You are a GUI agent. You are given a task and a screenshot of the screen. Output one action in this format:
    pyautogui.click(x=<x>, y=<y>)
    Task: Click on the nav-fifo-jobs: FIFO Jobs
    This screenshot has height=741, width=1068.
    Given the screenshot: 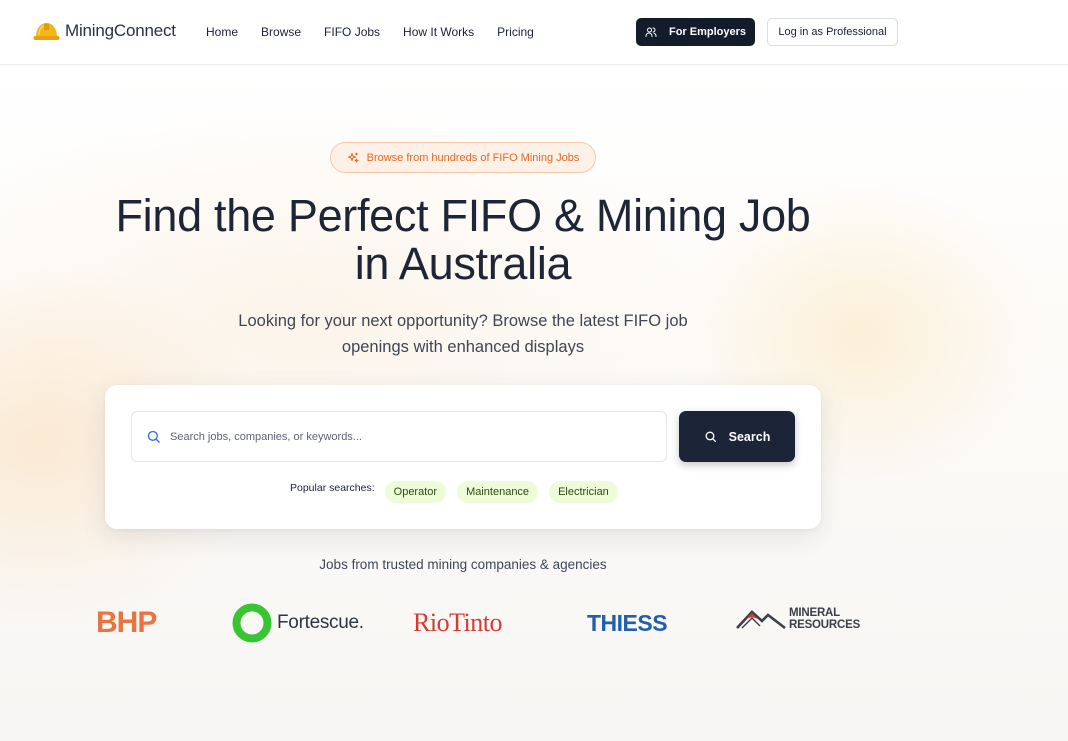 What is the action you would take?
    pyautogui.click(x=352, y=32)
    